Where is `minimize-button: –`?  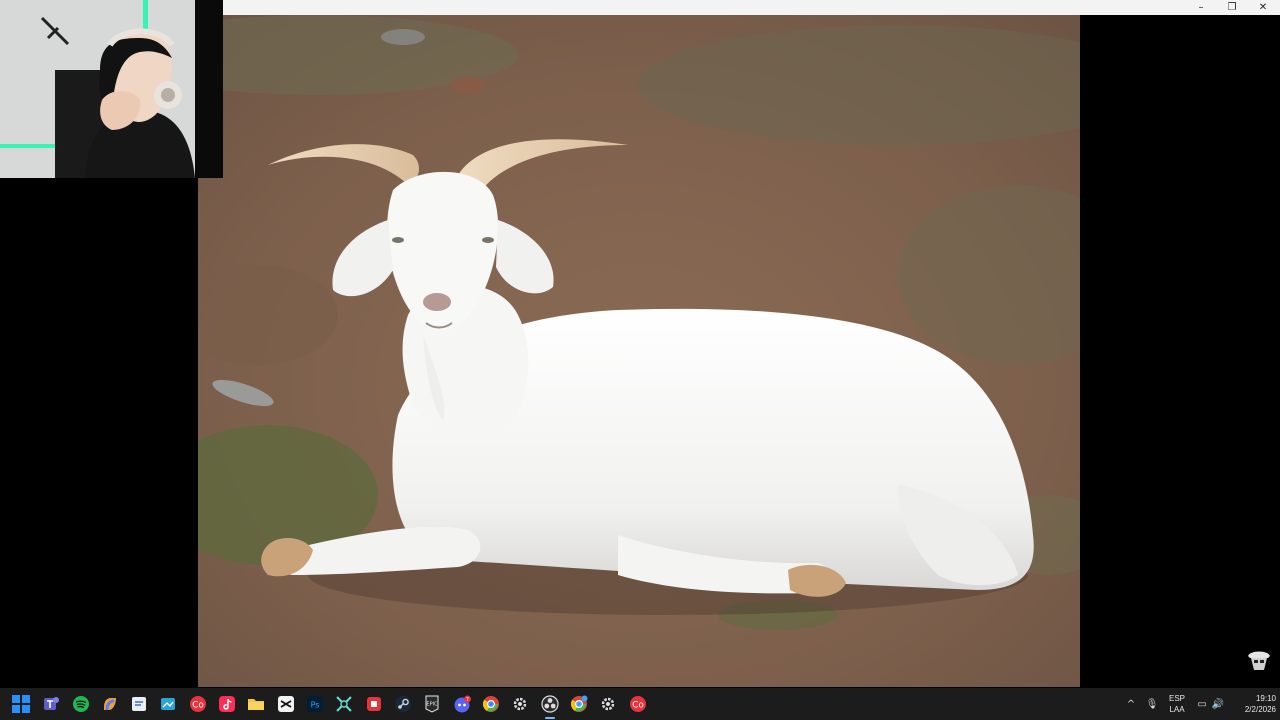 minimize-button: – is located at coordinates (1201, 7).